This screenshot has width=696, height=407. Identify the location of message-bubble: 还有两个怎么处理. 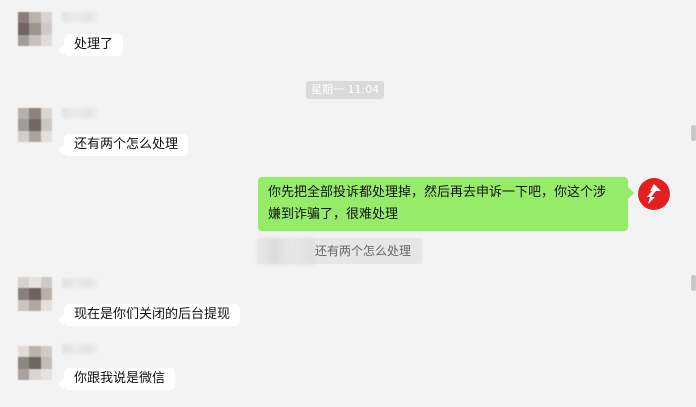
(123, 145).